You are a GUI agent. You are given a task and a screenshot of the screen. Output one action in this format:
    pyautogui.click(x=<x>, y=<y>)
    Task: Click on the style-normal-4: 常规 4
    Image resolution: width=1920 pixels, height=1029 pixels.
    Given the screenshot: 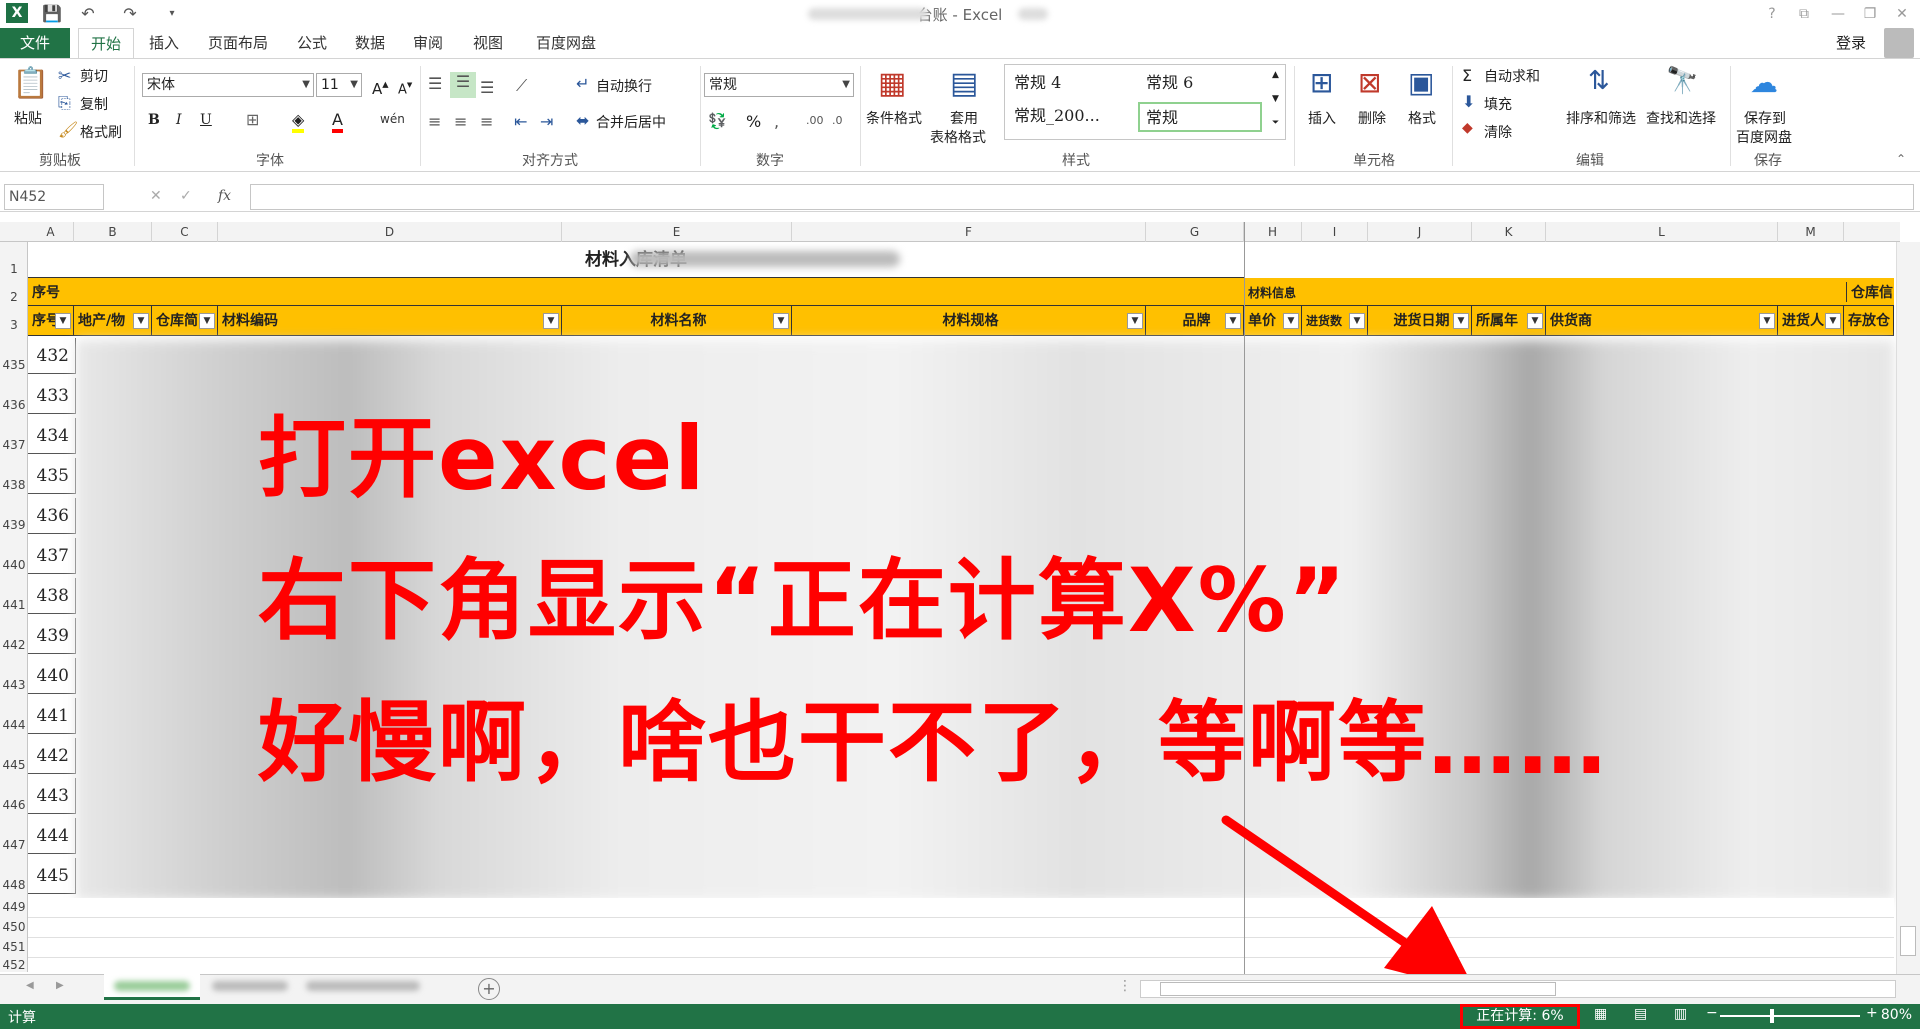 What is the action you would take?
    pyautogui.click(x=1070, y=84)
    